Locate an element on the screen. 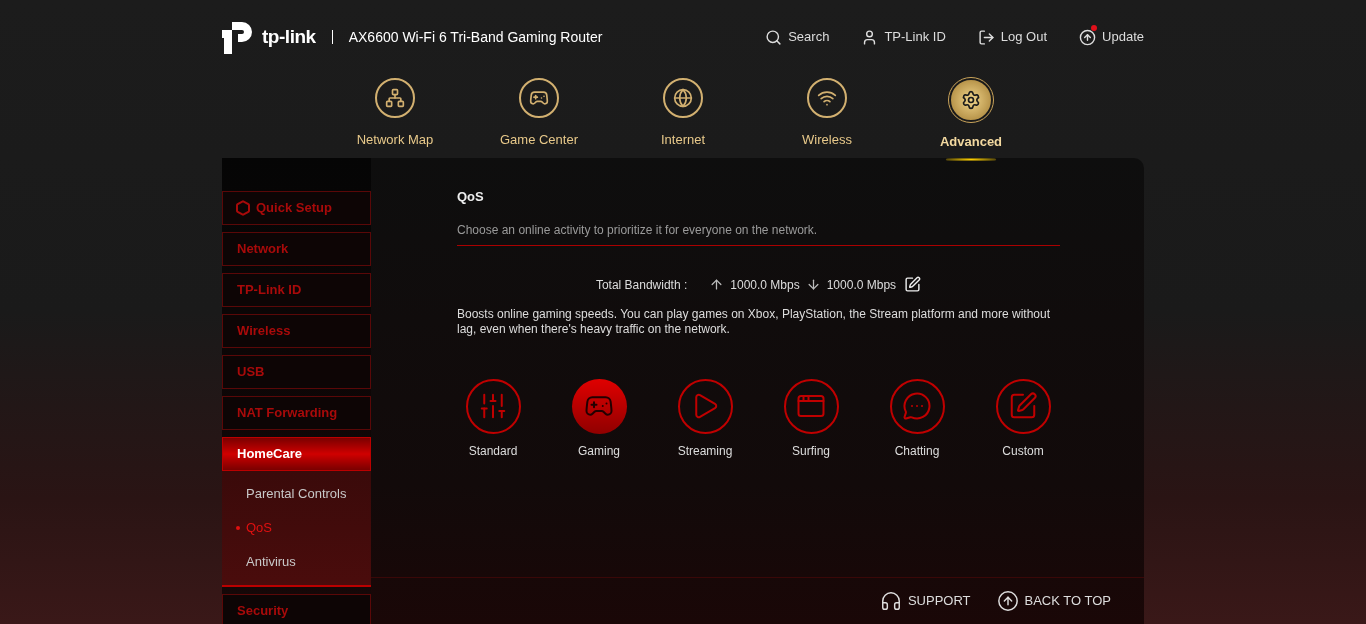 The width and height of the screenshot is (1366, 624). network-icon is located at coordinates (395, 98).